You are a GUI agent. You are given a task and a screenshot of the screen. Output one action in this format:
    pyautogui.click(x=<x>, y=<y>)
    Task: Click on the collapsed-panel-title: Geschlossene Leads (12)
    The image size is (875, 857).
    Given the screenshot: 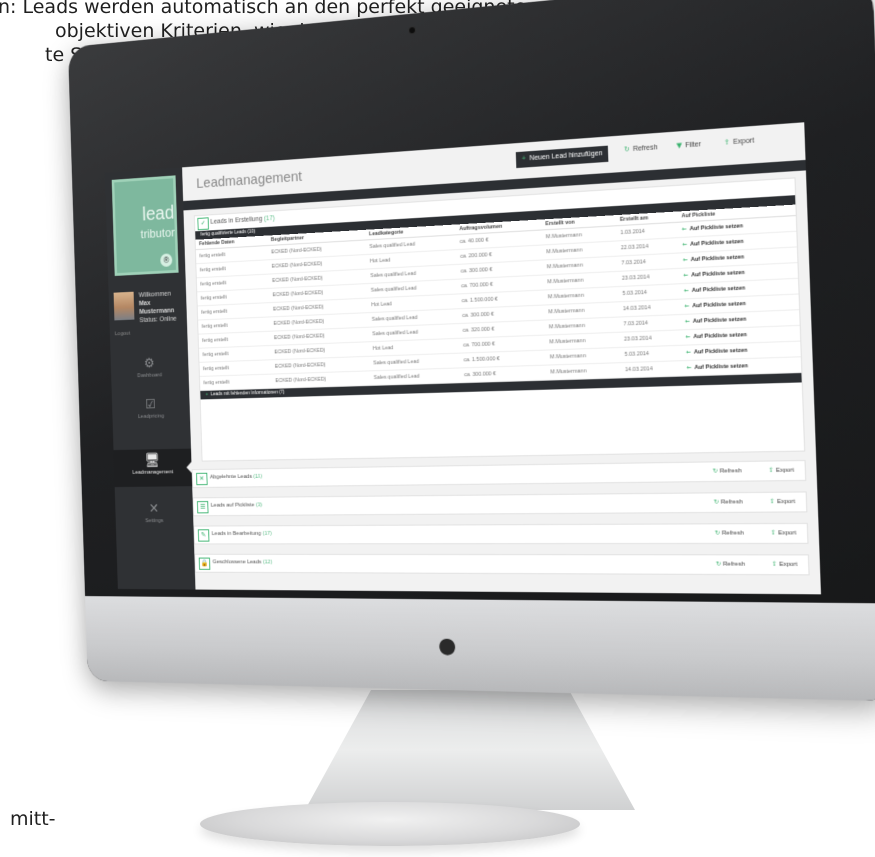 What is the action you would take?
    pyautogui.click(x=243, y=562)
    